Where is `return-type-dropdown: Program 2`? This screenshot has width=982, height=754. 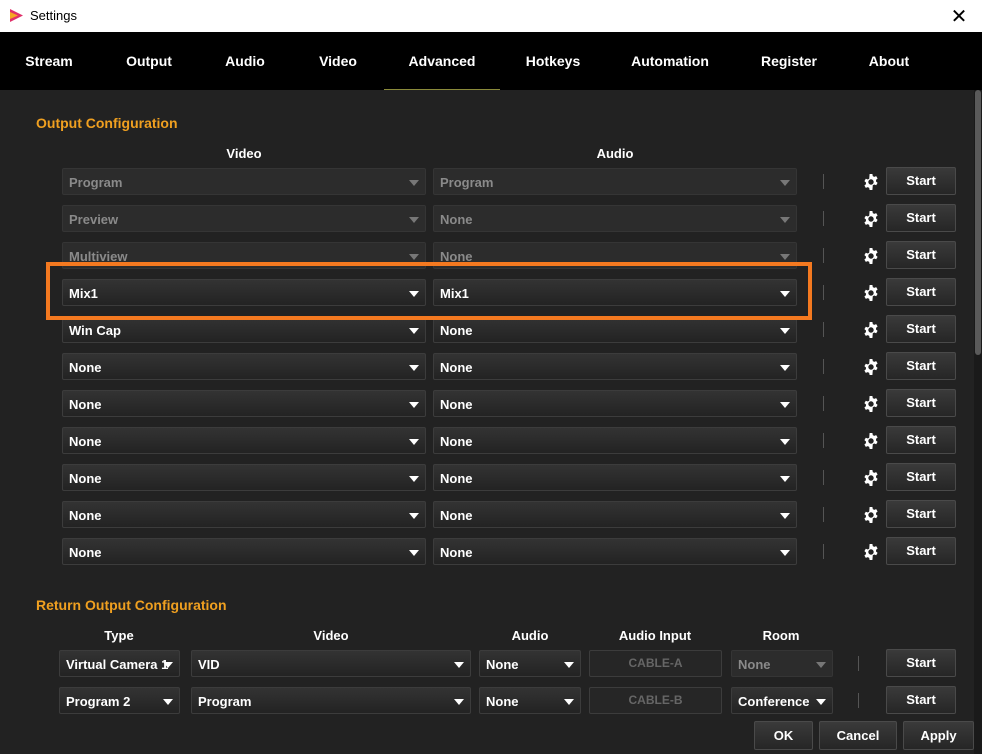
return-type-dropdown: Program 2 is located at coordinates (119, 700).